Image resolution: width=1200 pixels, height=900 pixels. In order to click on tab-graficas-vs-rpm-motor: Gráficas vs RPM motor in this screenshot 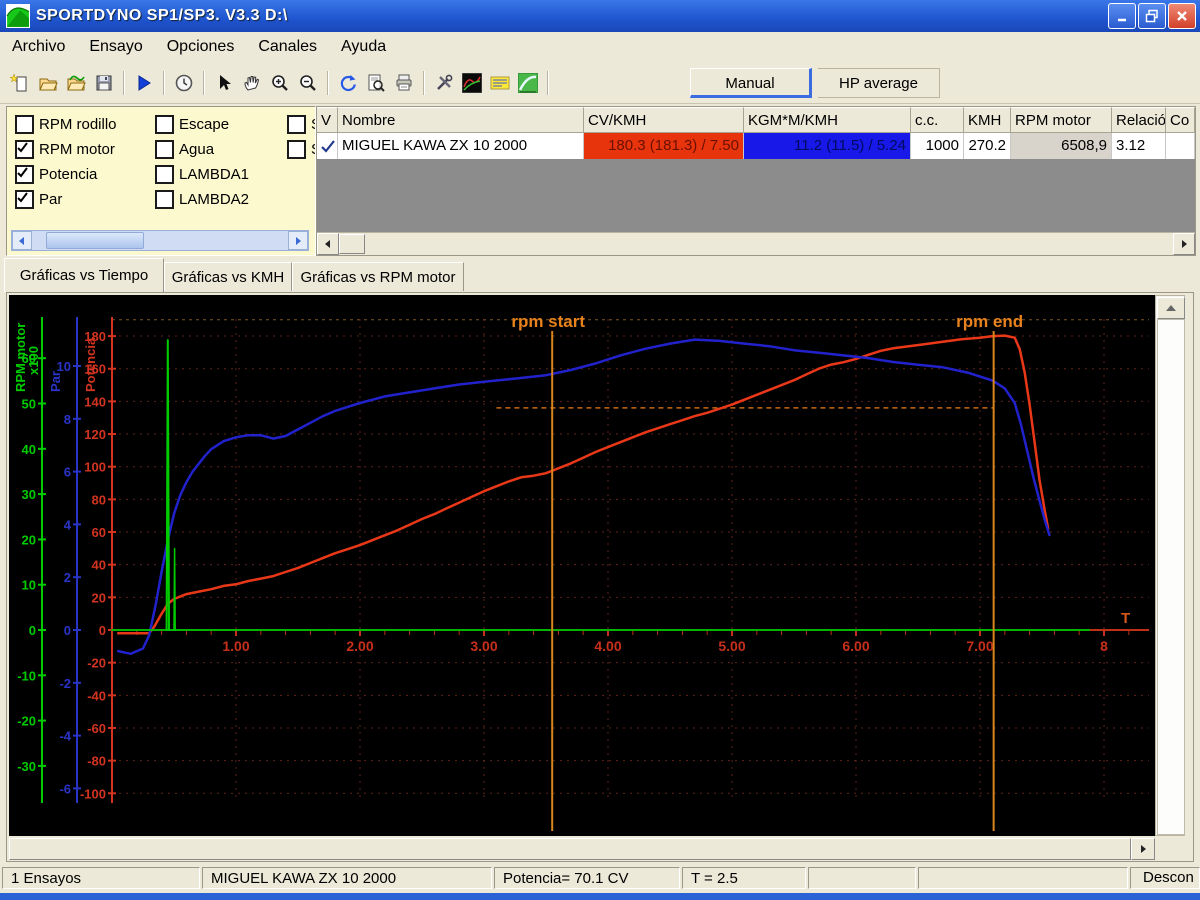, I will do `click(378, 276)`.